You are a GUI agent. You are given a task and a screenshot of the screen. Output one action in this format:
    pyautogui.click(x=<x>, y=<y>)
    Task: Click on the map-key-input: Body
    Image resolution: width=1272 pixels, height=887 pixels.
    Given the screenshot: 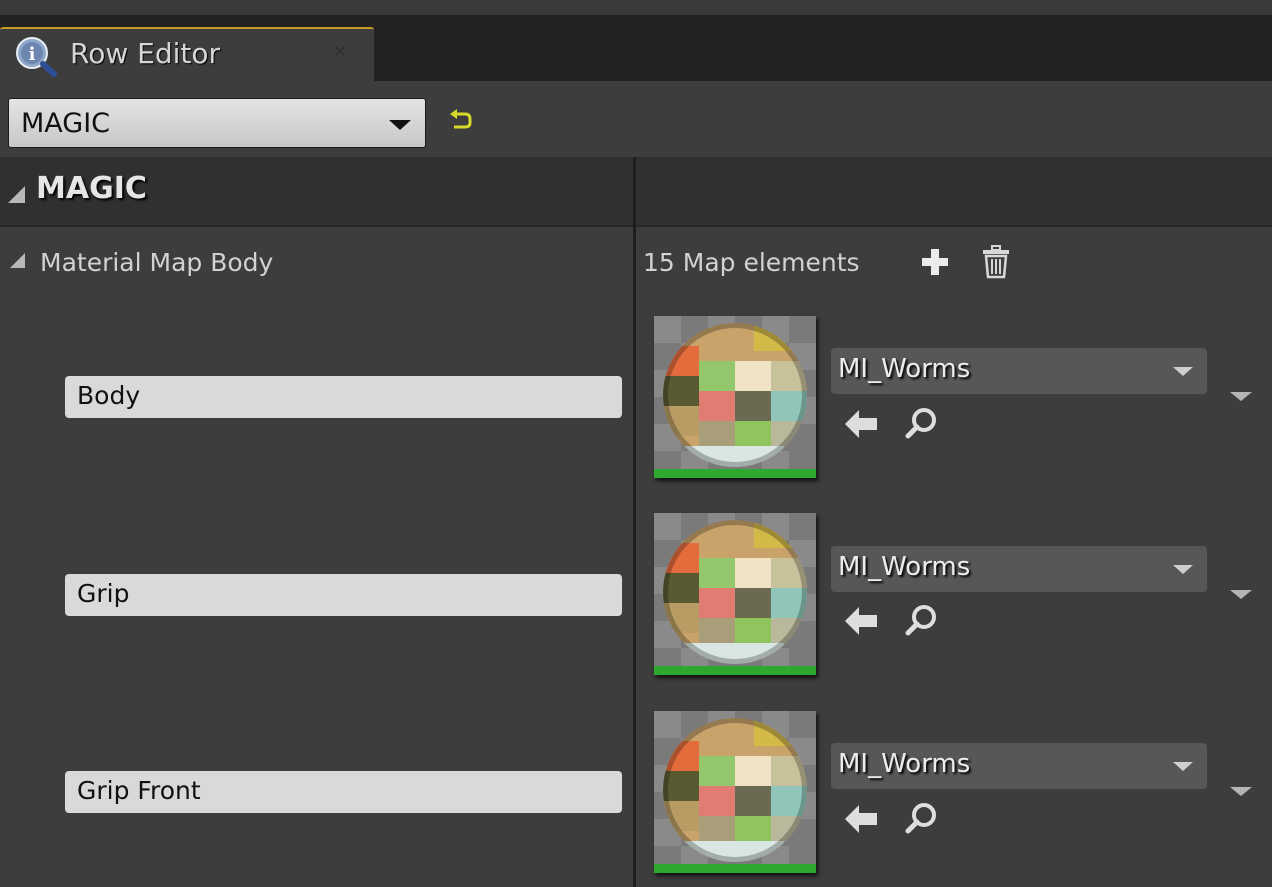 What is the action you would take?
    pyautogui.click(x=343, y=397)
    